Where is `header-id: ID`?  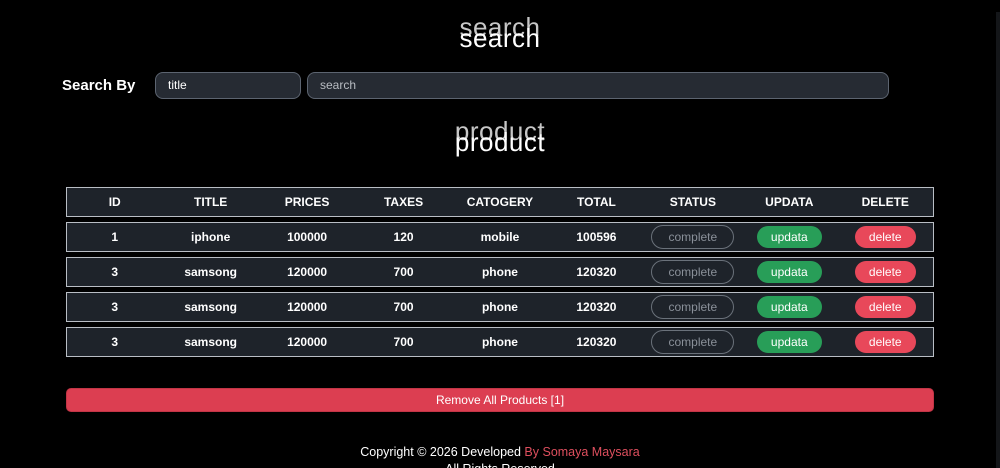 header-id: ID is located at coordinates (114, 202).